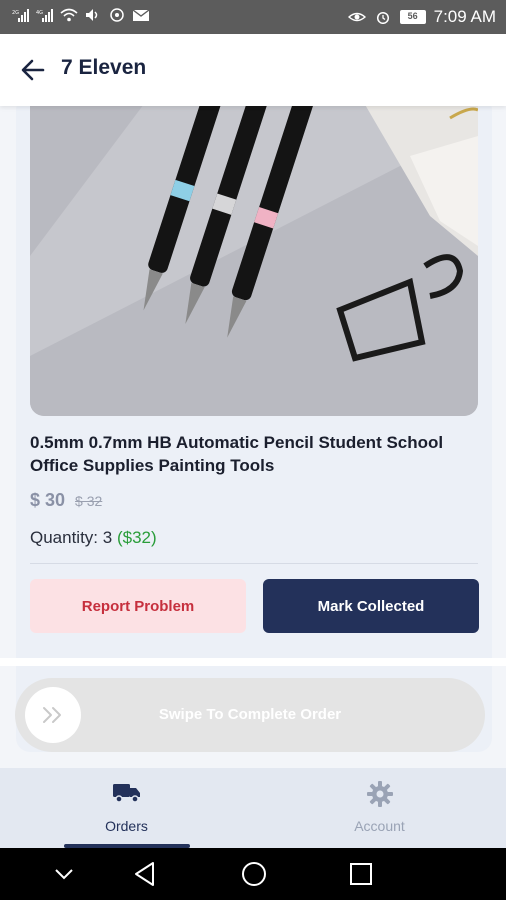 The width and height of the screenshot is (506, 900). I want to click on page-title: 7 Eleven, so click(104, 67).